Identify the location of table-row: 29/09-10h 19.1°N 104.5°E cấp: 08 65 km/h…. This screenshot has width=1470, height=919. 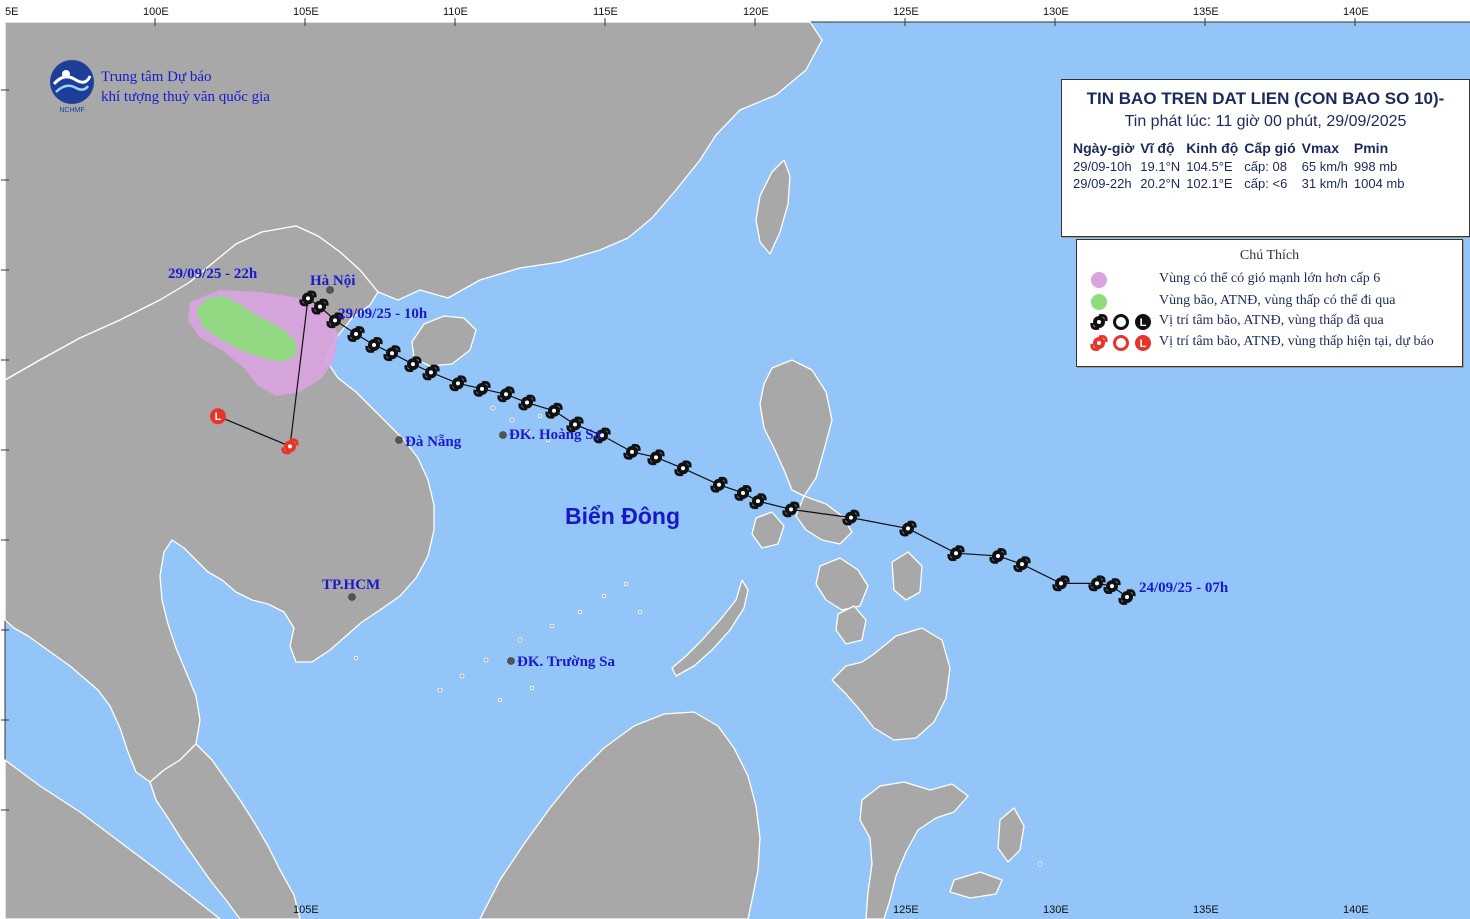
(1238, 166).